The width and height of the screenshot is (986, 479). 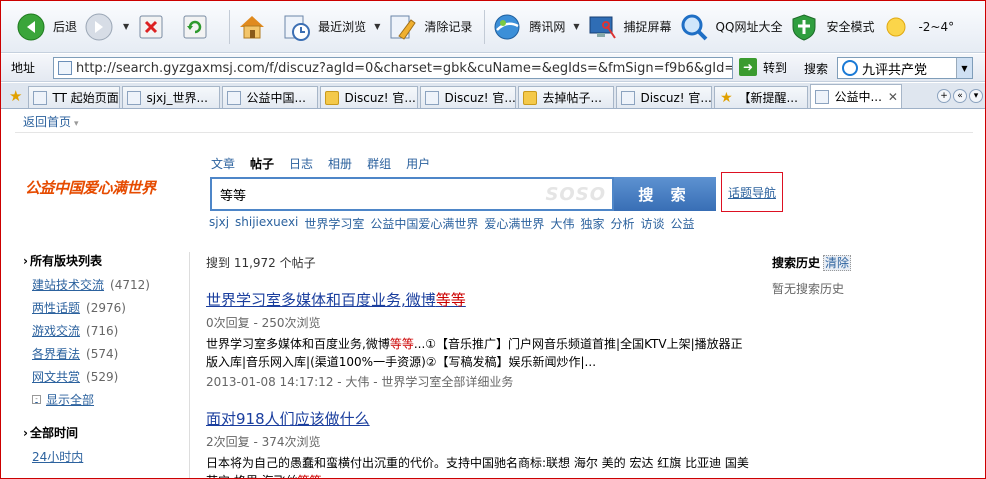 I want to click on hot-keyword-link: 独家, so click(x=592, y=223).